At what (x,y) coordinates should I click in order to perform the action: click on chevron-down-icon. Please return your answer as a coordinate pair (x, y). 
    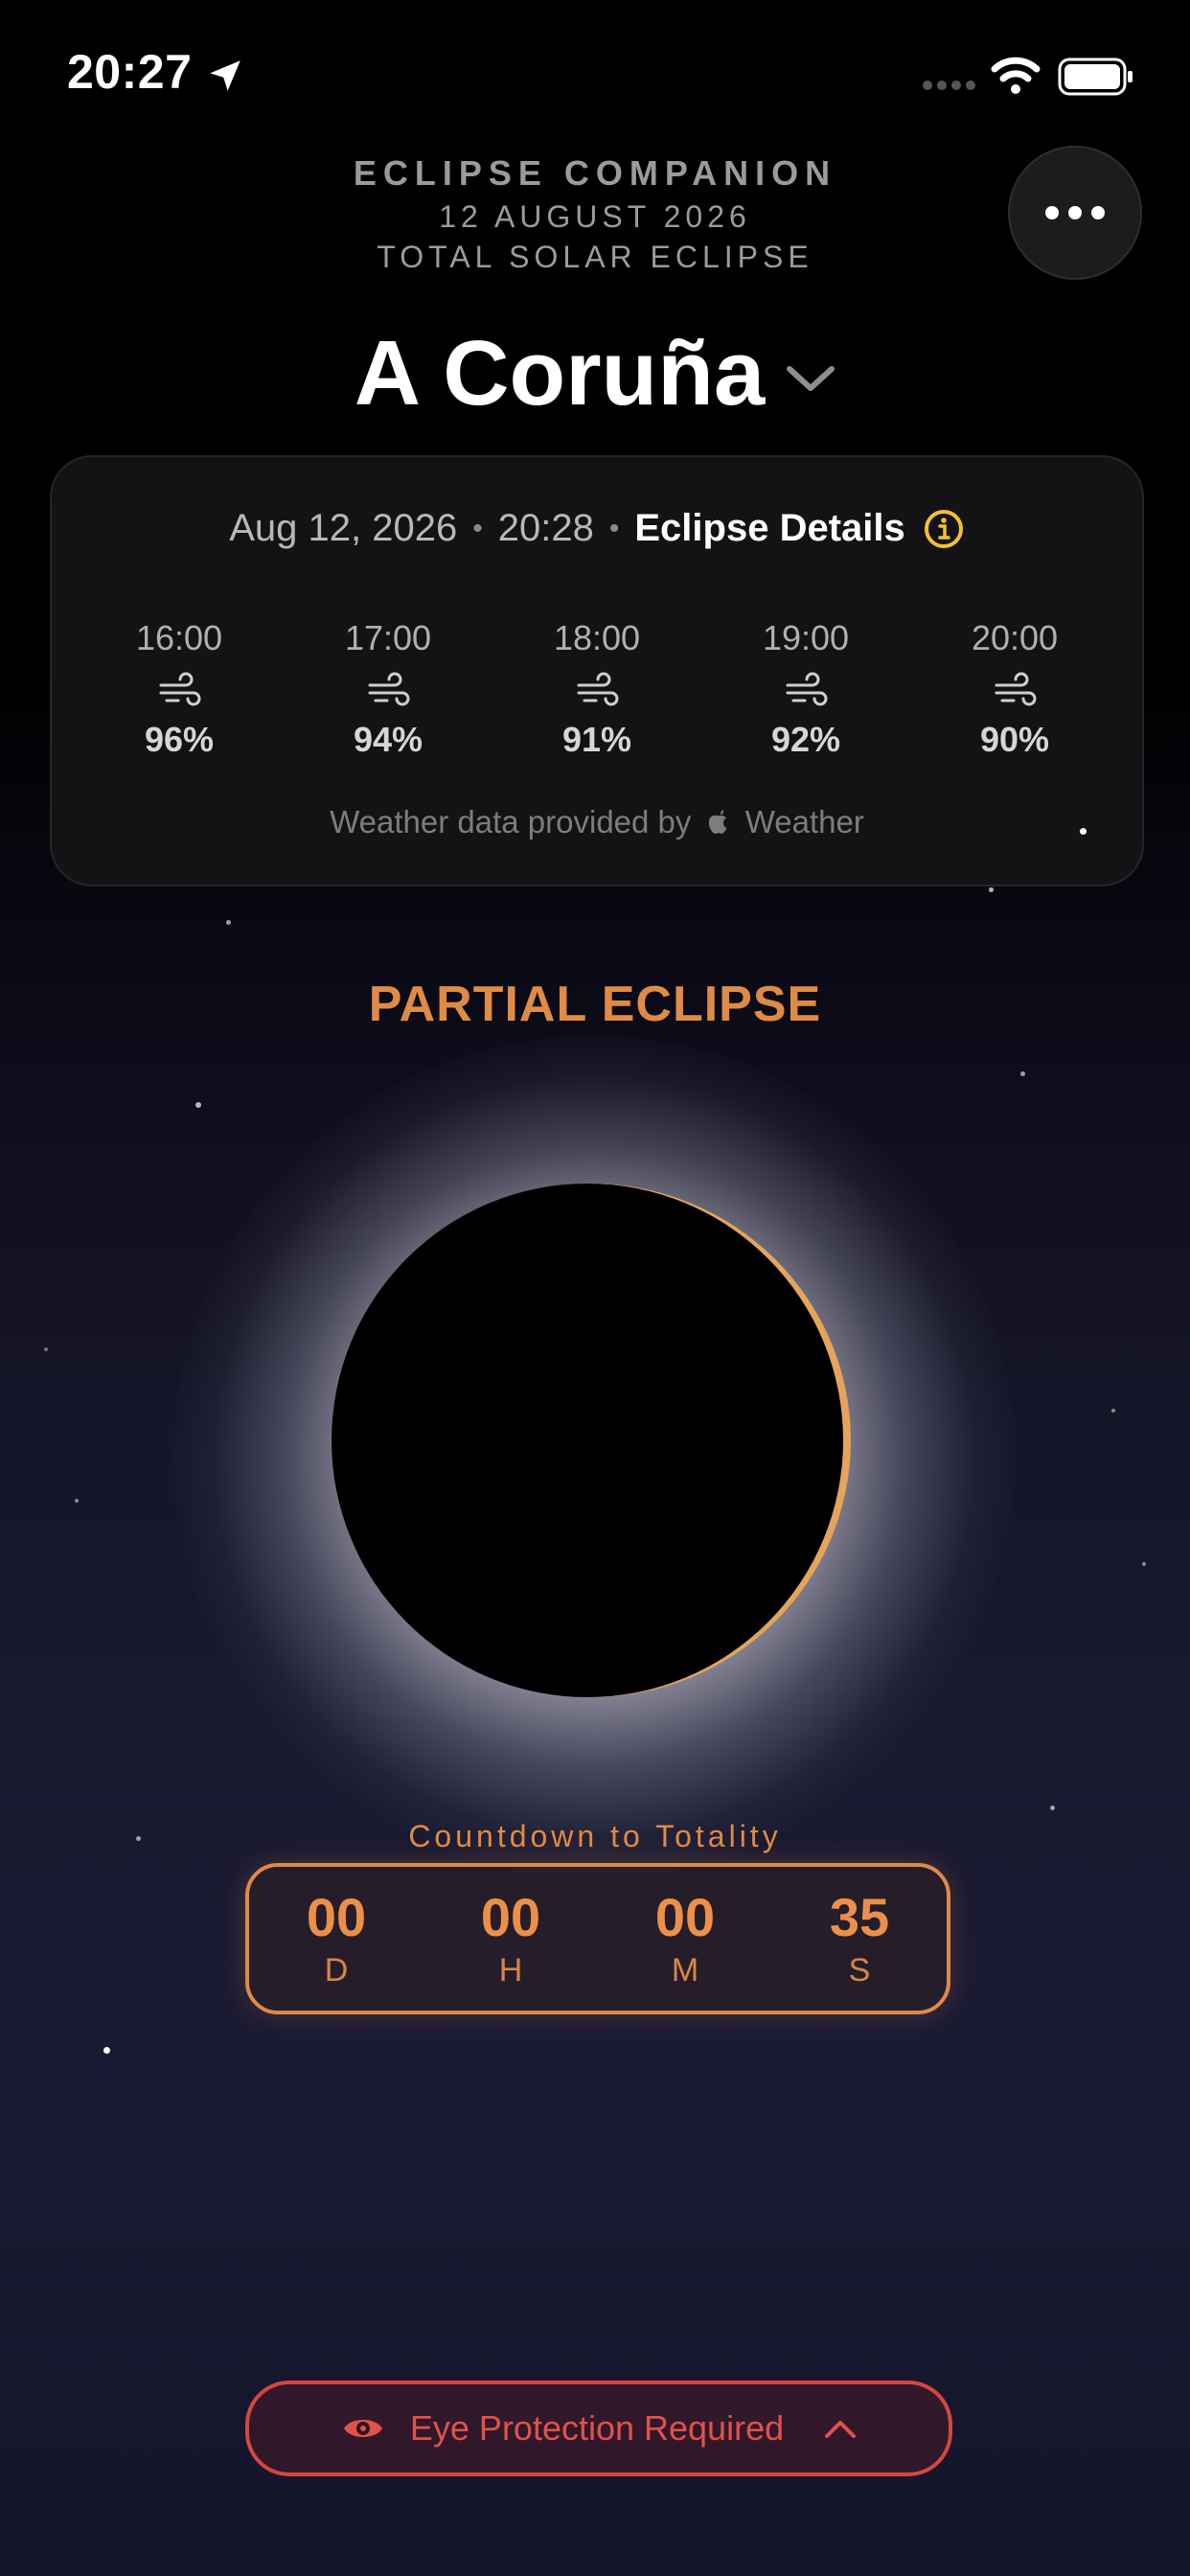
    Looking at the image, I should click on (811, 378).